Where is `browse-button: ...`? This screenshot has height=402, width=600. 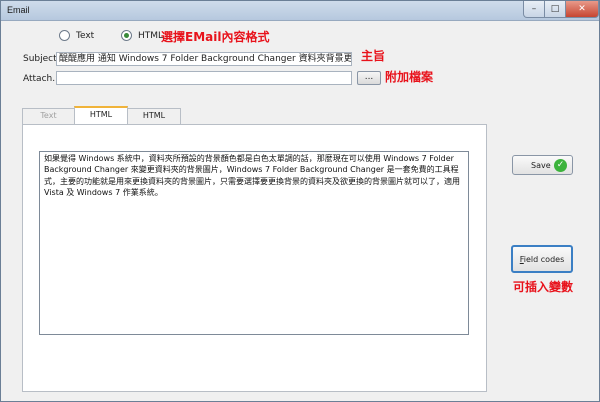
browse-button: ... is located at coordinates (369, 78).